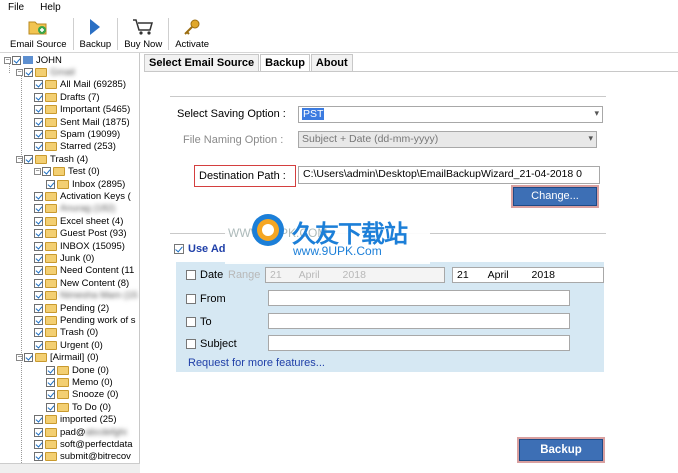 Image resolution: width=678 pixels, height=473 pixels. What do you see at coordinates (331, 62) in the screenshot?
I see `tab-about: About` at bounding box center [331, 62].